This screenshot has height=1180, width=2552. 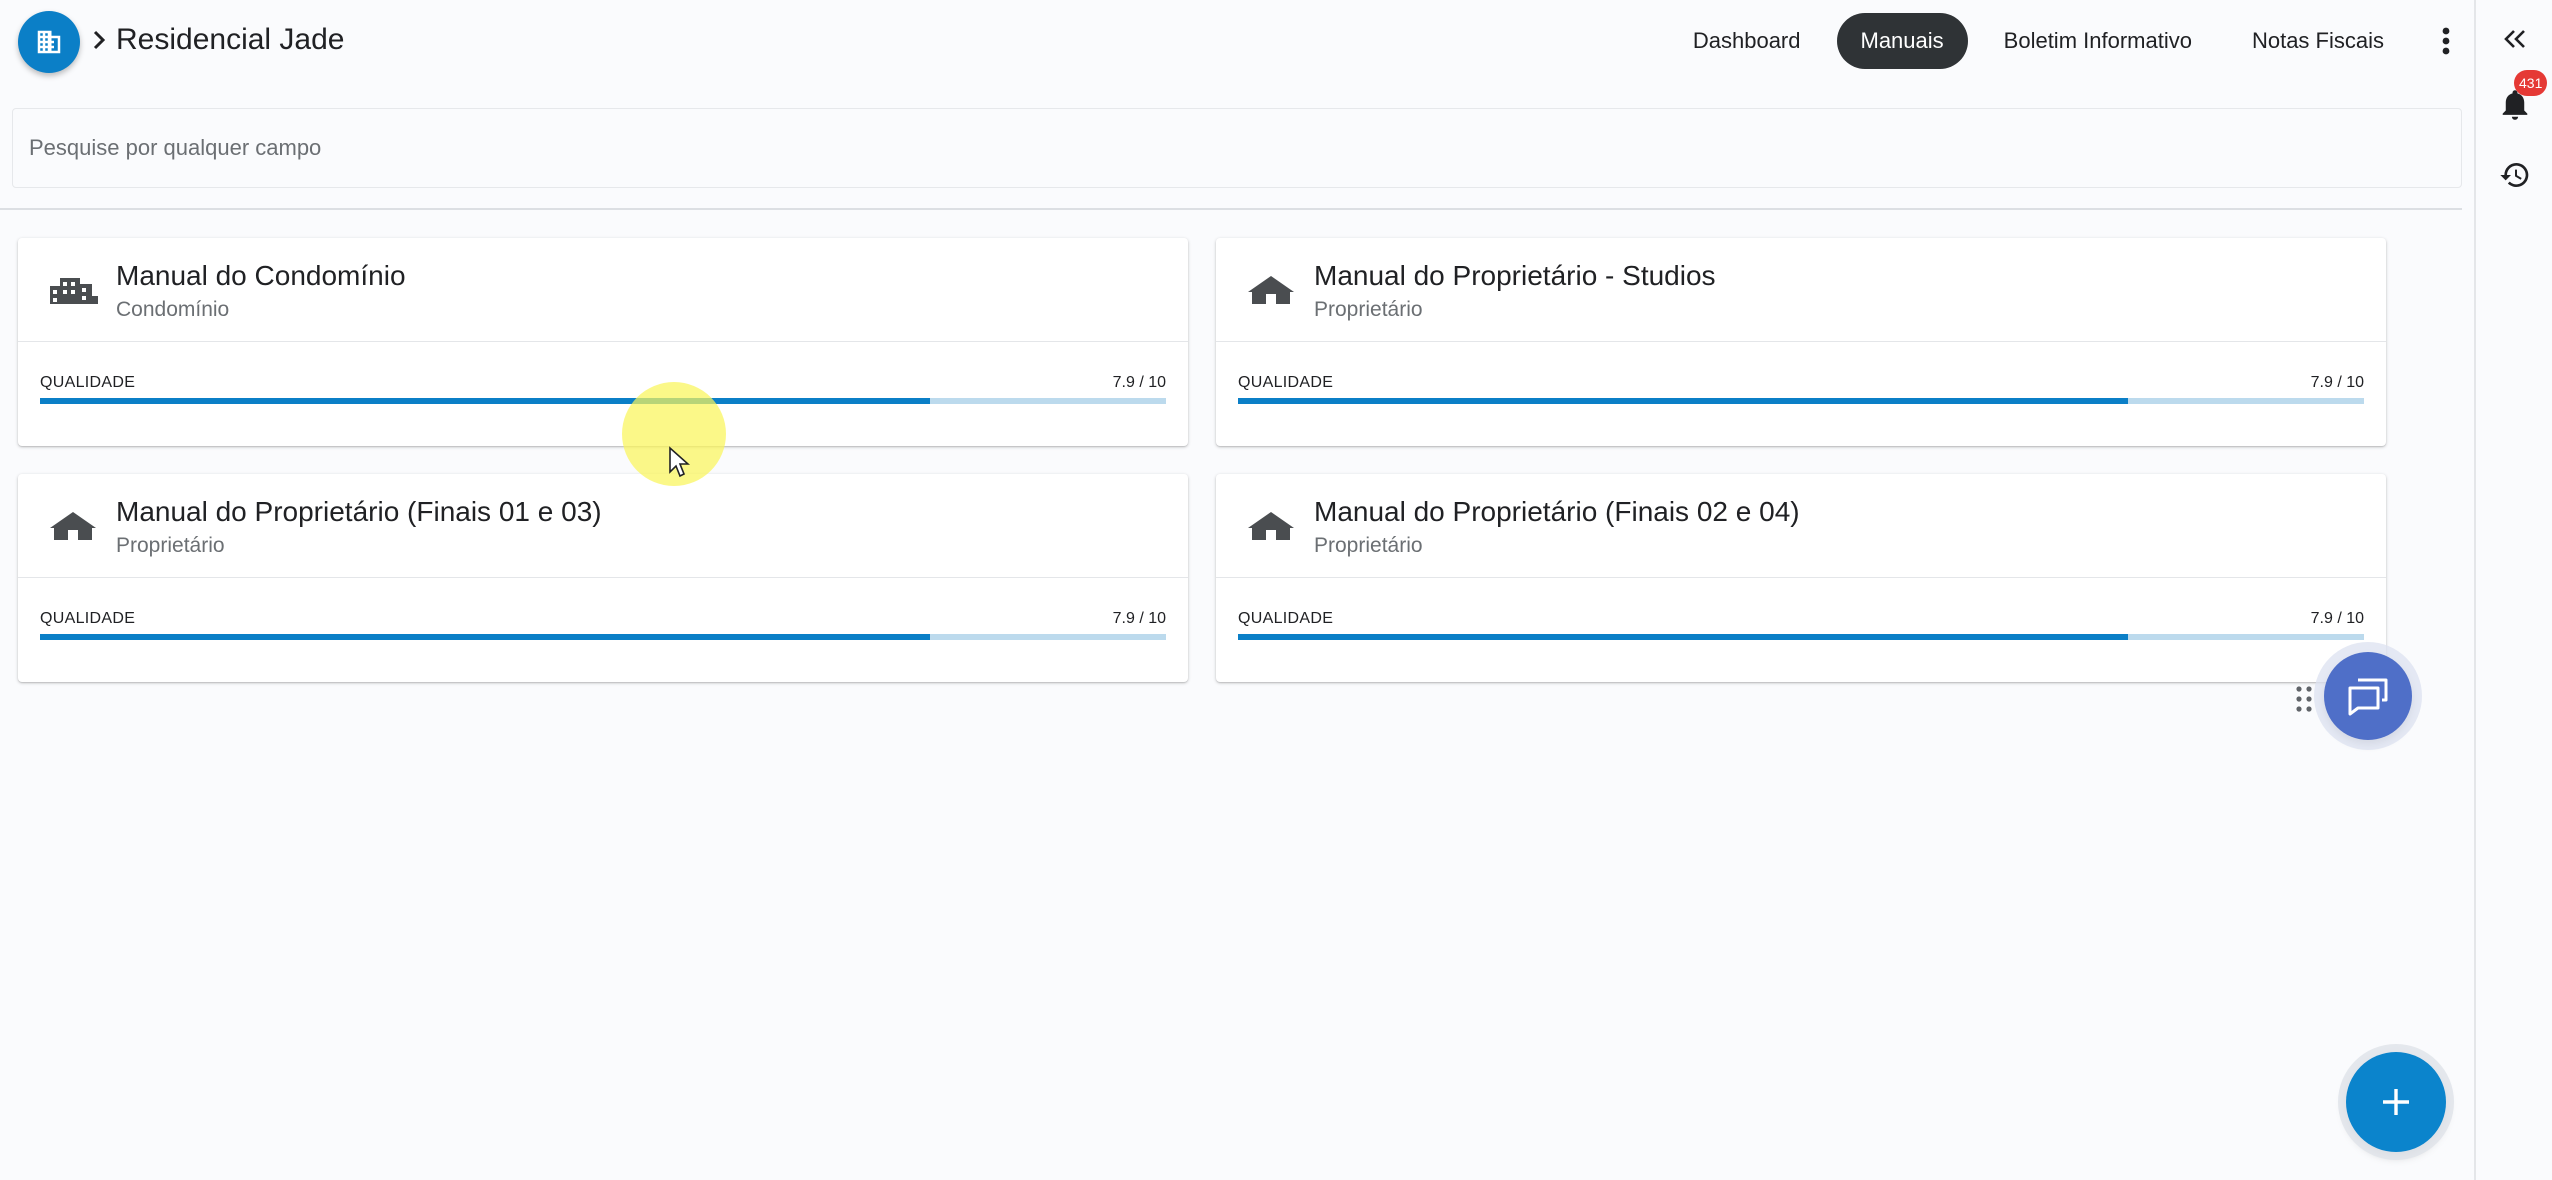 I want to click on card-header: Manual do Condomínio Condomínio, so click(x=603, y=290).